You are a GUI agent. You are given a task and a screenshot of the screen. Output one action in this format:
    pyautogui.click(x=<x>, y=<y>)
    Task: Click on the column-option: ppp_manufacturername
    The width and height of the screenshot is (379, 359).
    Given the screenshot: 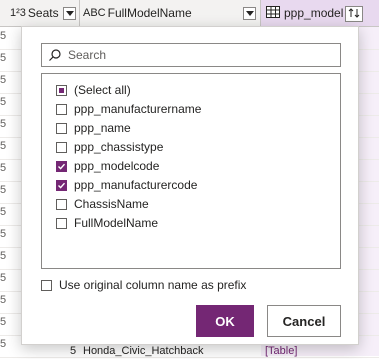 What is the action you would take?
    pyautogui.click(x=128, y=109)
    